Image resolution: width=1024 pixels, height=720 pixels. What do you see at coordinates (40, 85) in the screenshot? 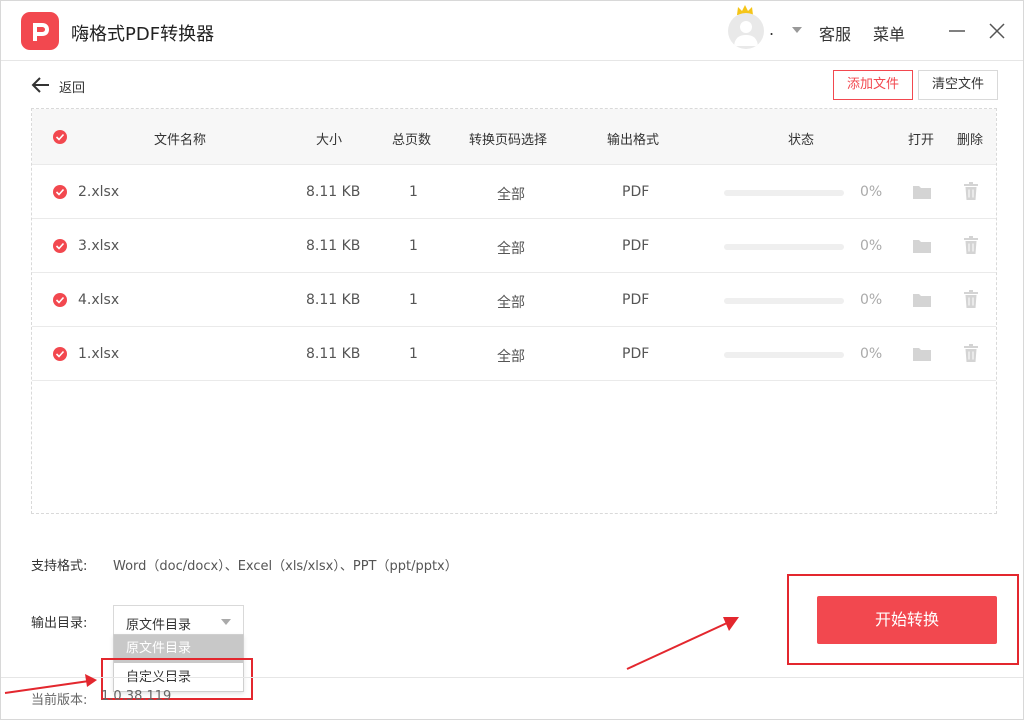
I see `arrow-left-icon` at bounding box center [40, 85].